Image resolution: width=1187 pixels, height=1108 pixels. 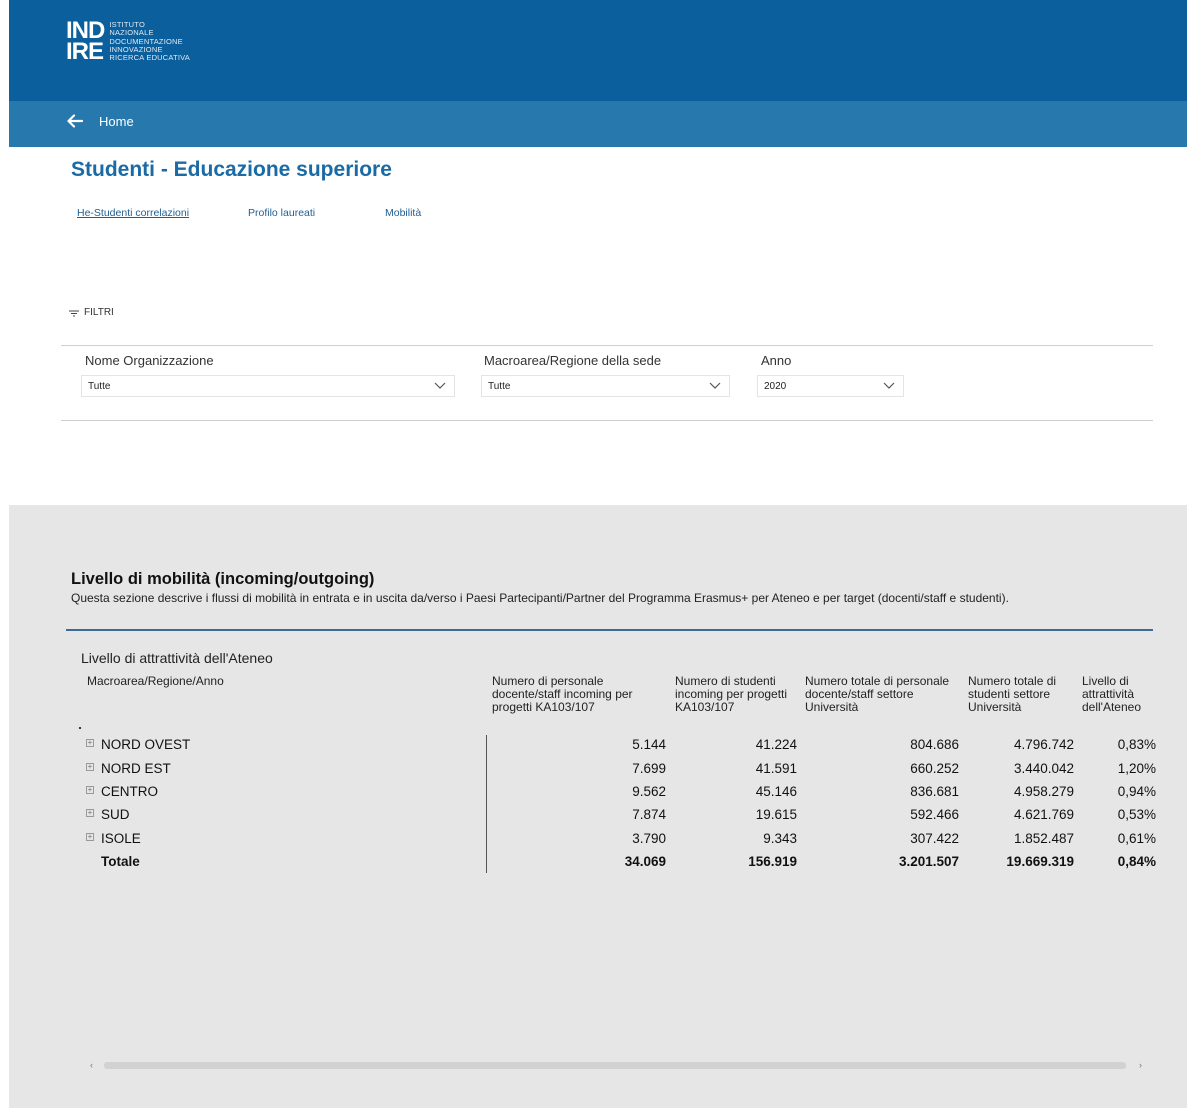 I want to click on total-value: 34.069, so click(x=645, y=861).